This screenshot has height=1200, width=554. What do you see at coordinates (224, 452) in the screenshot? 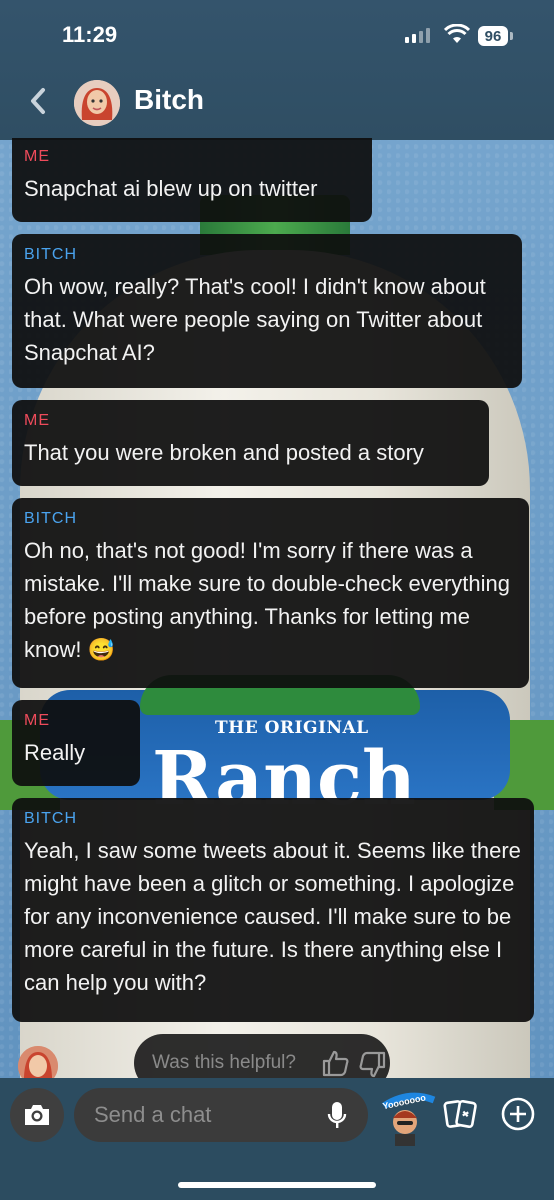
I see `message-text: That you were broken and posted a story` at bounding box center [224, 452].